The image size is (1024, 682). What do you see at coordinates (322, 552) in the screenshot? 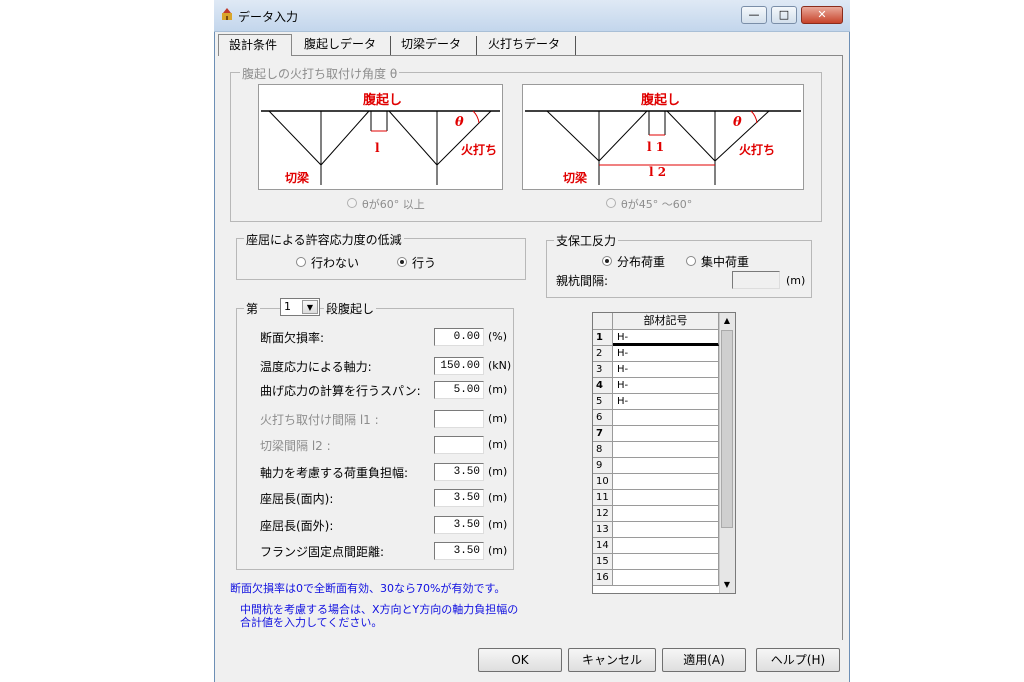
I see `flange-distance-label: フランジ固定点間距離:` at bounding box center [322, 552].